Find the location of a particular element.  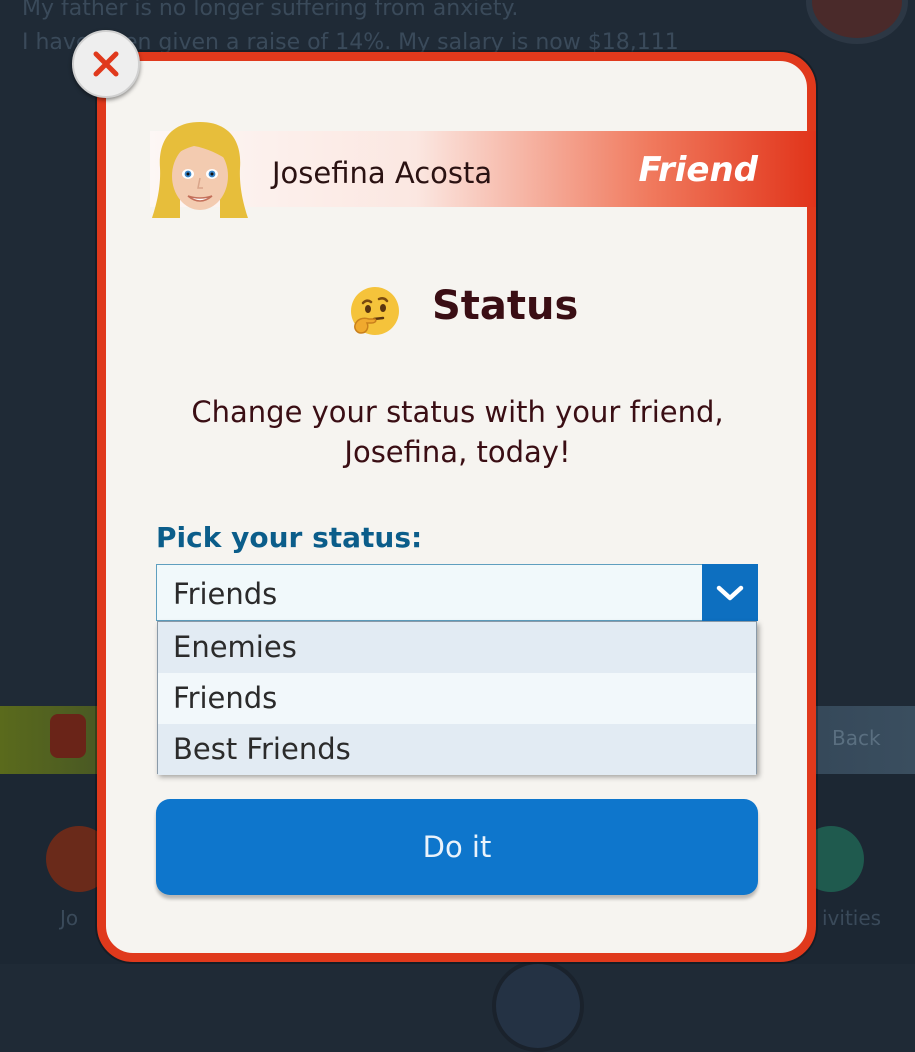

close-button is located at coordinates (106, 64).